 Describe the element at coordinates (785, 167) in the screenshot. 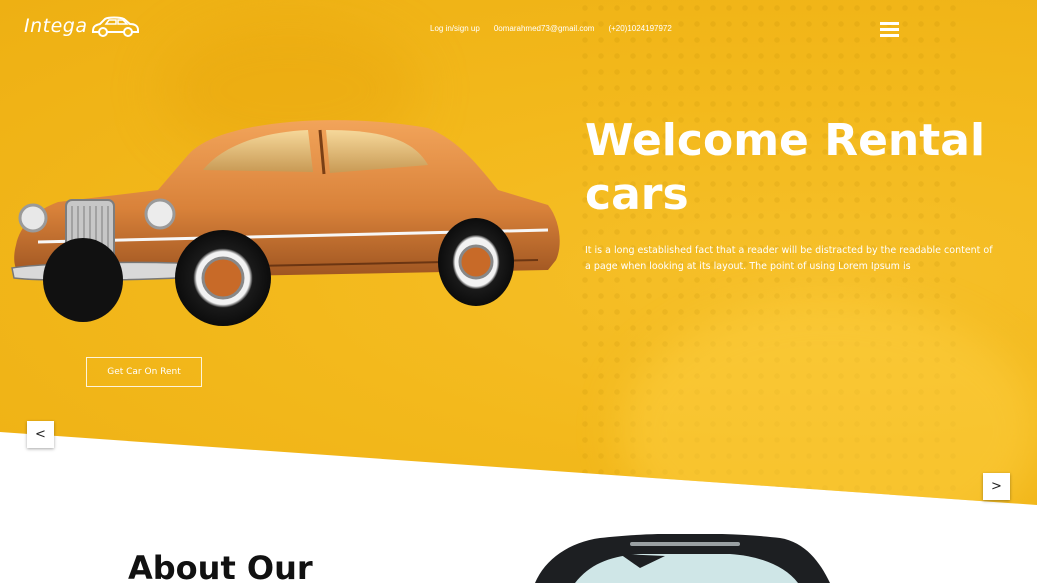

I see `hero-title: Welcome Rental cars` at that location.